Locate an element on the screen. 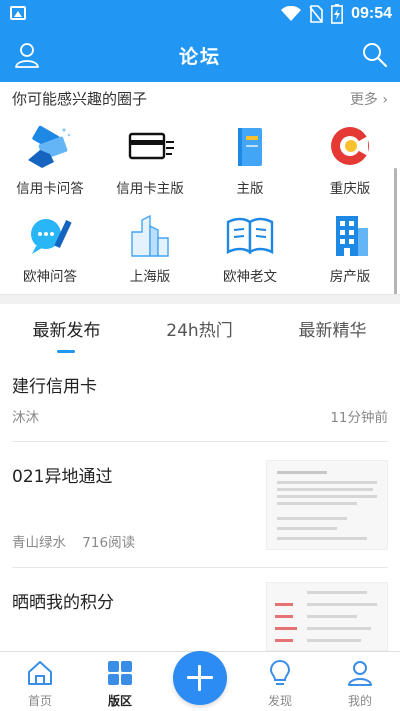  credit-card-icon is located at coordinates (151, 146).